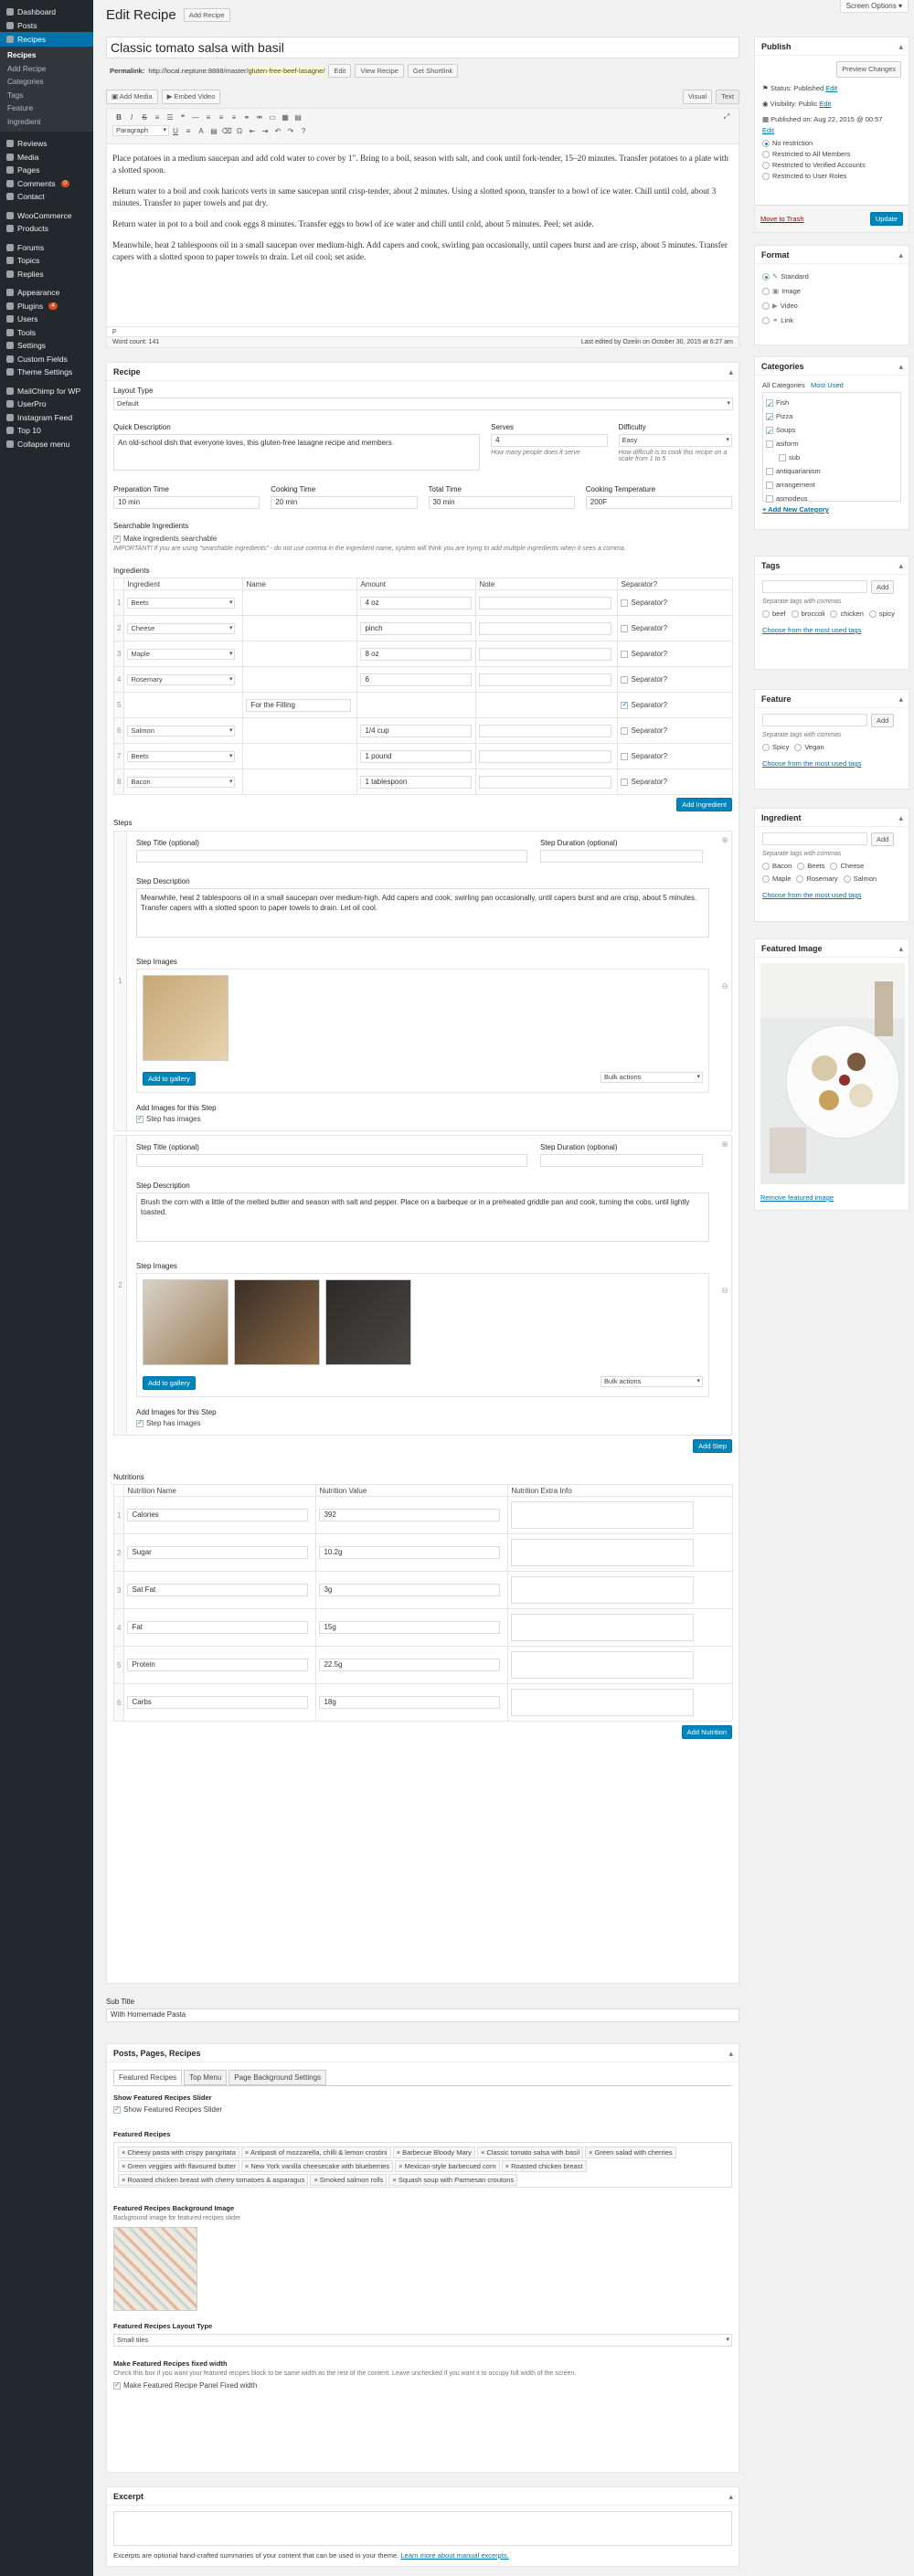 The height and width of the screenshot is (2576, 914). What do you see at coordinates (874, 6) in the screenshot?
I see `screen-options-button: Screen Options ▾` at bounding box center [874, 6].